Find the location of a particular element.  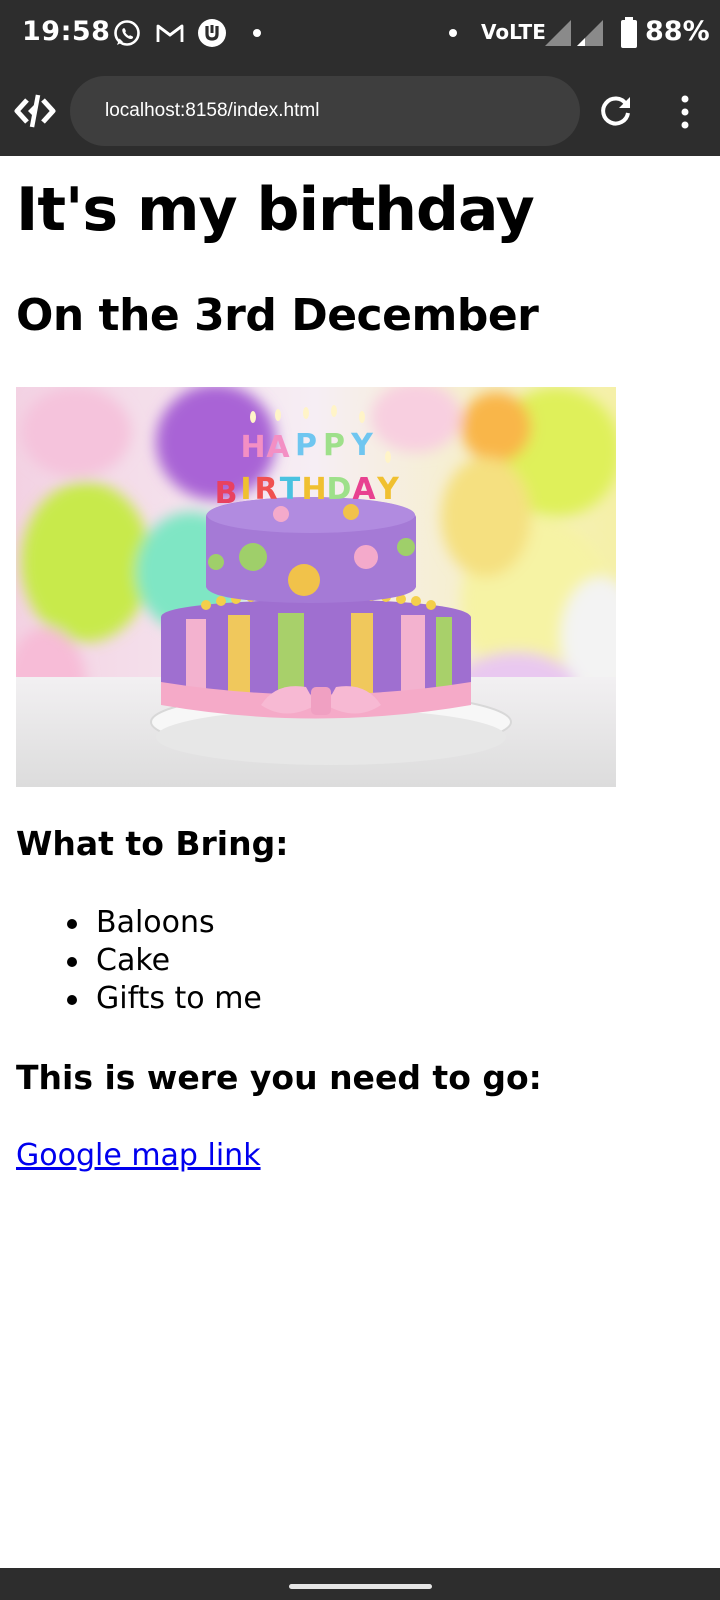

overflow-menu-icon is located at coordinates (685, 112).